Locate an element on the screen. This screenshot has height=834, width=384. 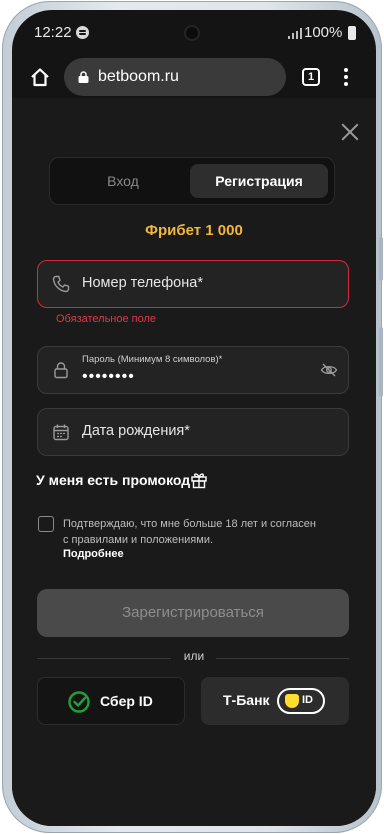
tbank-shield-icon is located at coordinates (292, 701).